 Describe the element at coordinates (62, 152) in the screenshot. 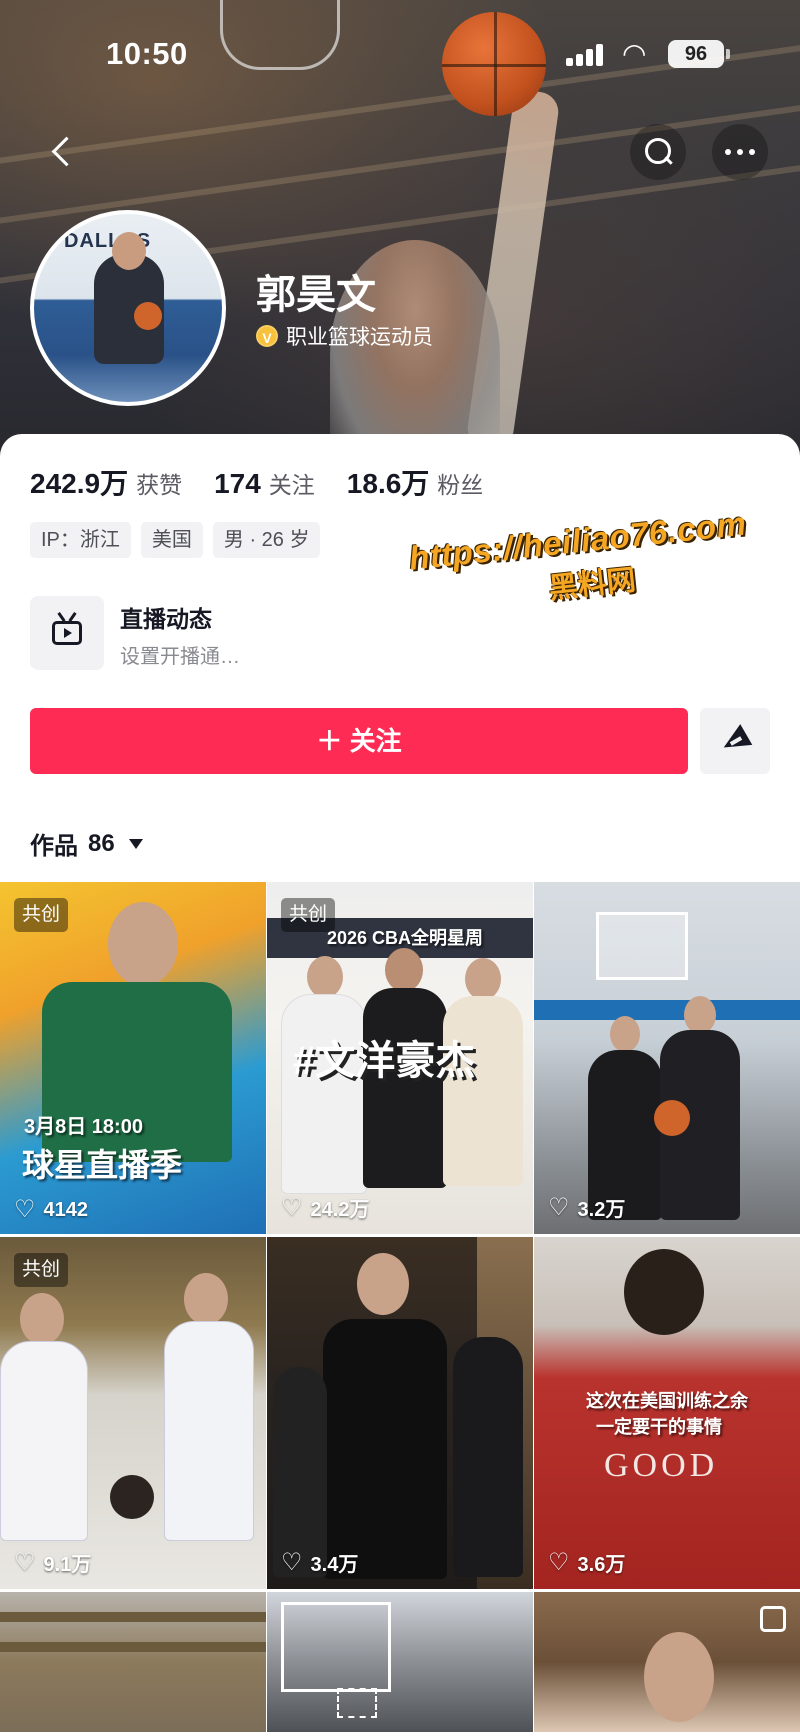

I see `back-icon` at that location.